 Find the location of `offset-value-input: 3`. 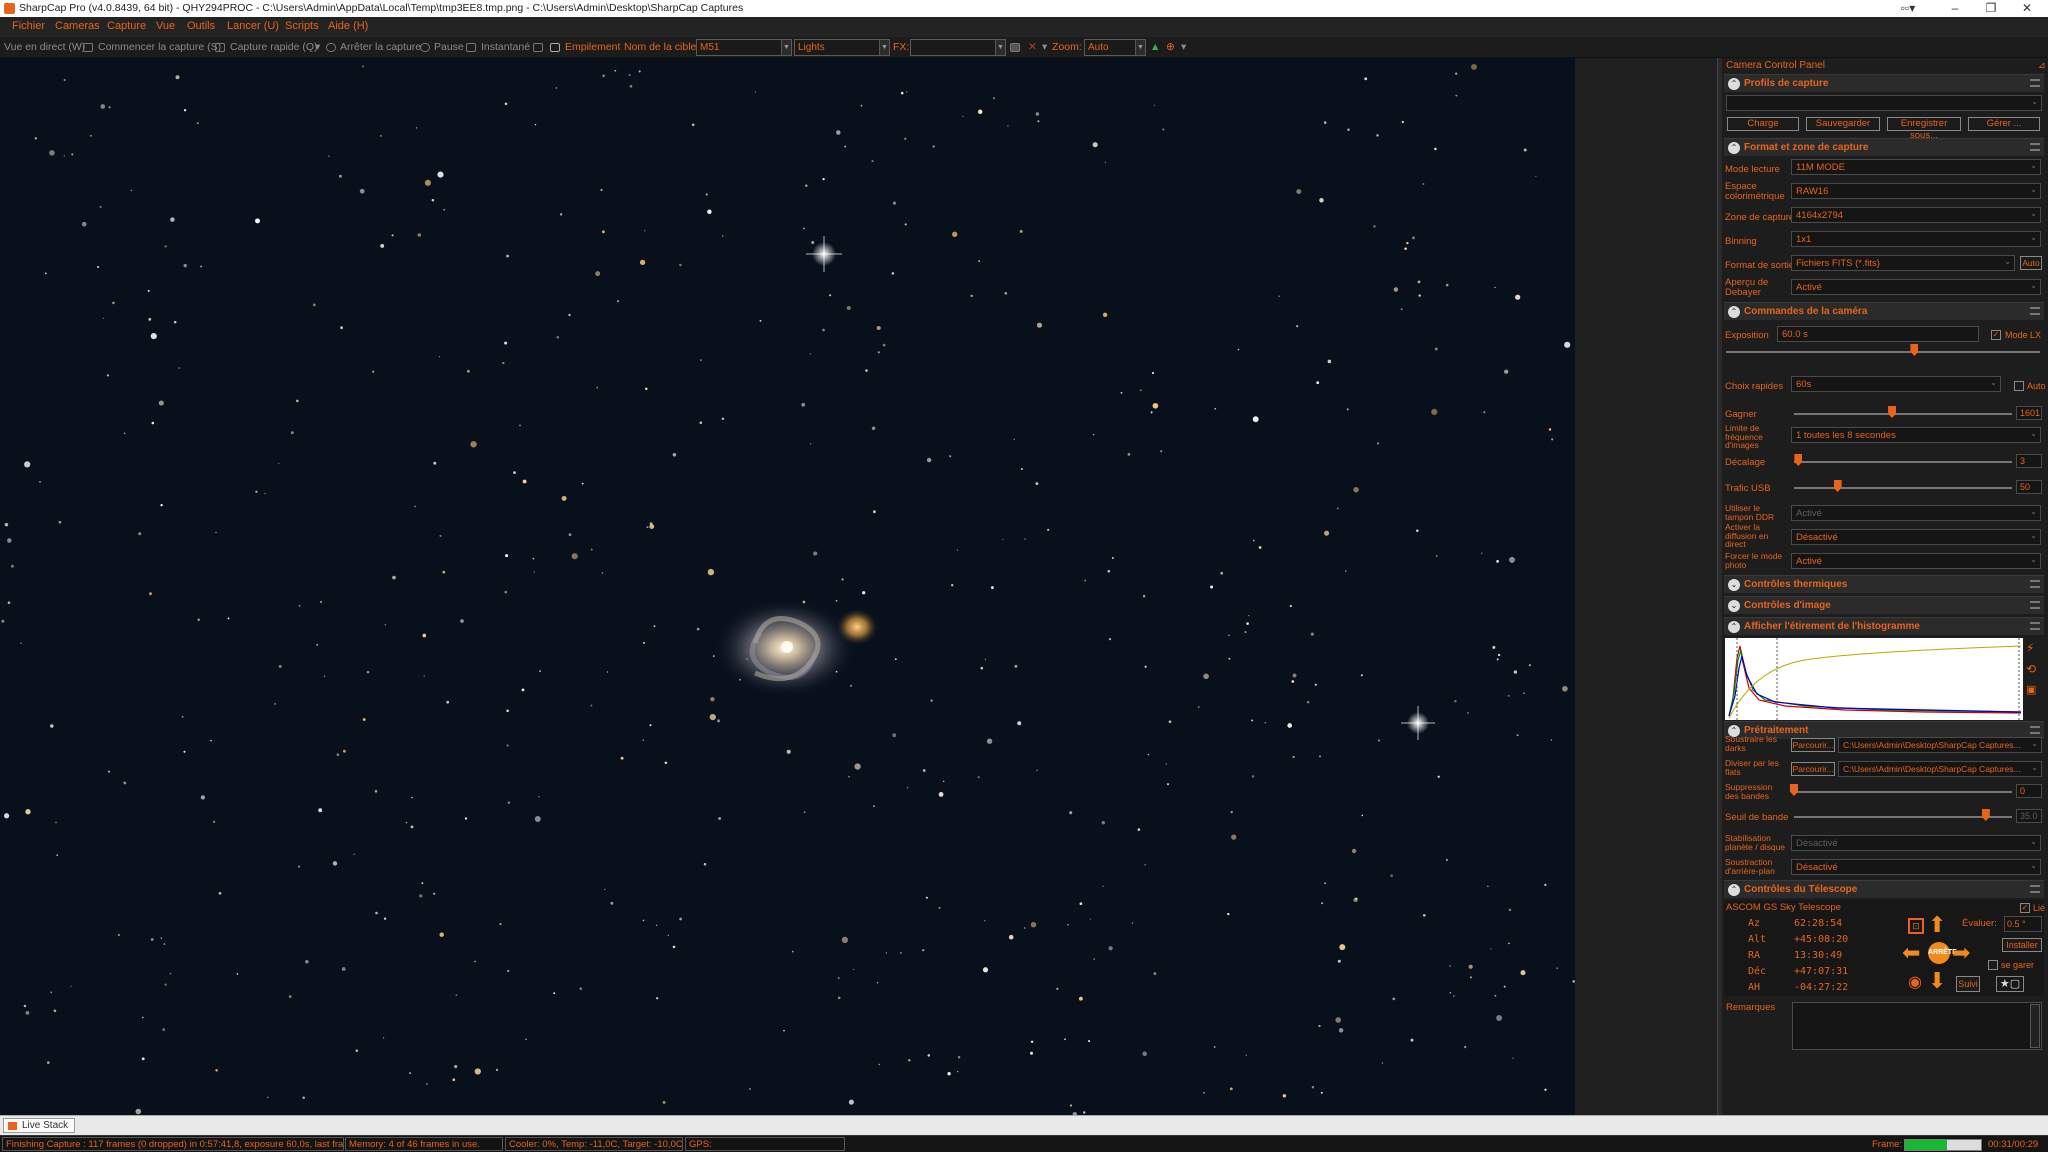

offset-value-input: 3 is located at coordinates (2029, 461).